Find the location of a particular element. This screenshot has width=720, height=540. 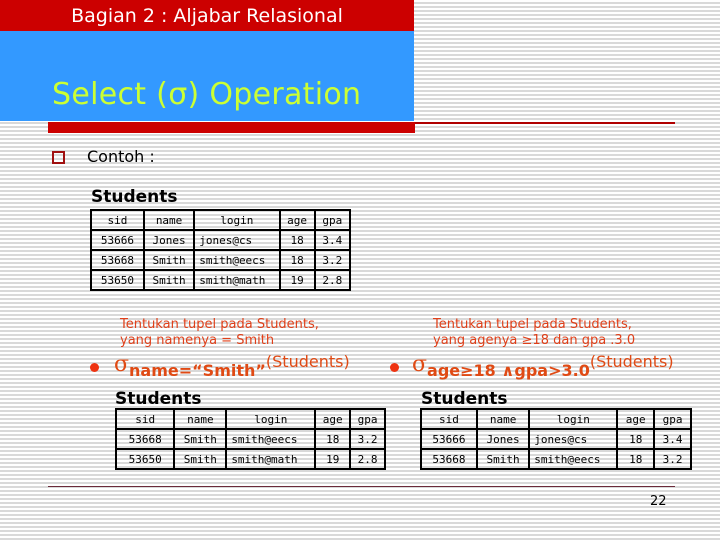

selection-condition: age≥18 ∧gpa>3.0 is located at coordinates (508, 370).